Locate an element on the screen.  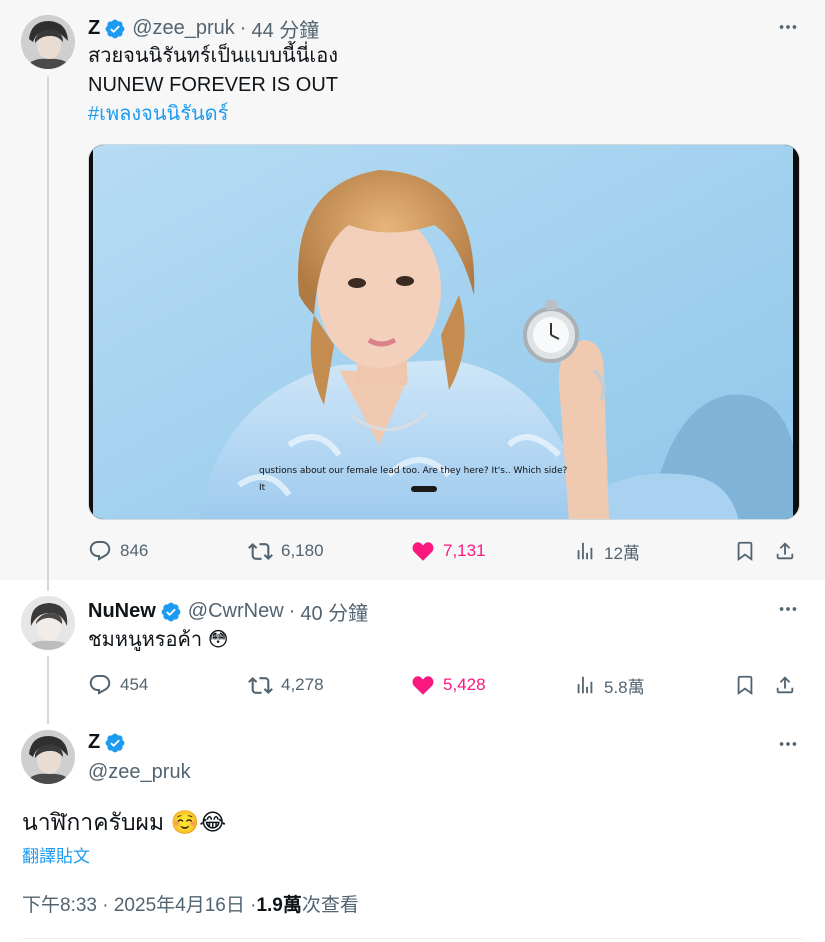
translate-post-link: 翻譯貼文 is located at coordinates (56, 854).